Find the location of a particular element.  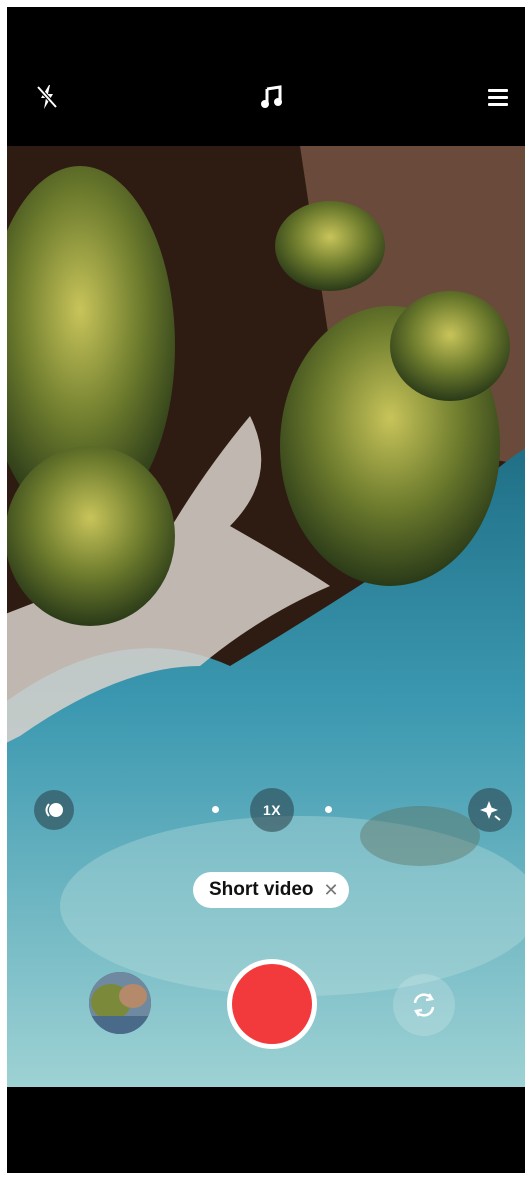

zoom-level-button: 1X is located at coordinates (272, 810).